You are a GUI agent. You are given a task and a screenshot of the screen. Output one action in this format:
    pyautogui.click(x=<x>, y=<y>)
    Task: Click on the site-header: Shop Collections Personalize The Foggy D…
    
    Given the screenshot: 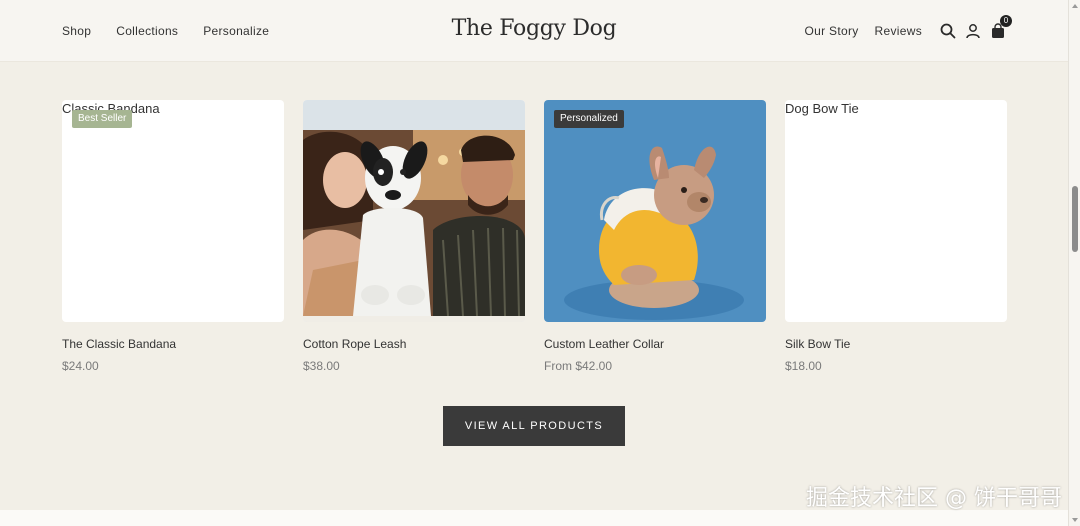 What is the action you would take?
    pyautogui.click(x=534, y=31)
    